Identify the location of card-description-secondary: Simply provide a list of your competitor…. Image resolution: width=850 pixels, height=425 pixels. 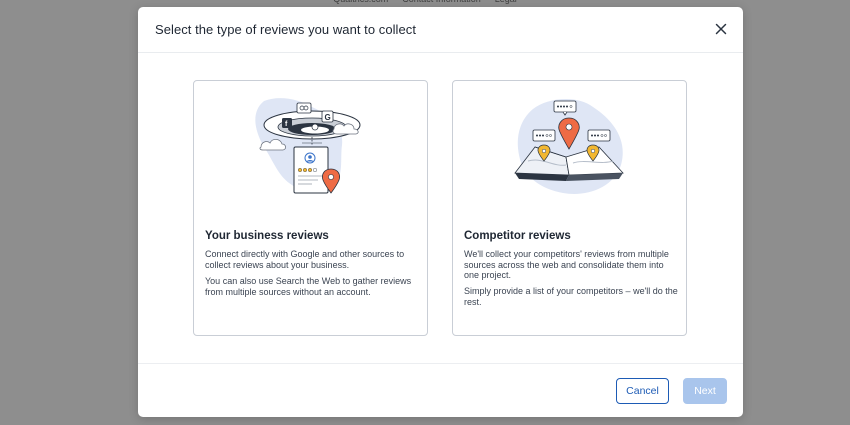
(571, 296).